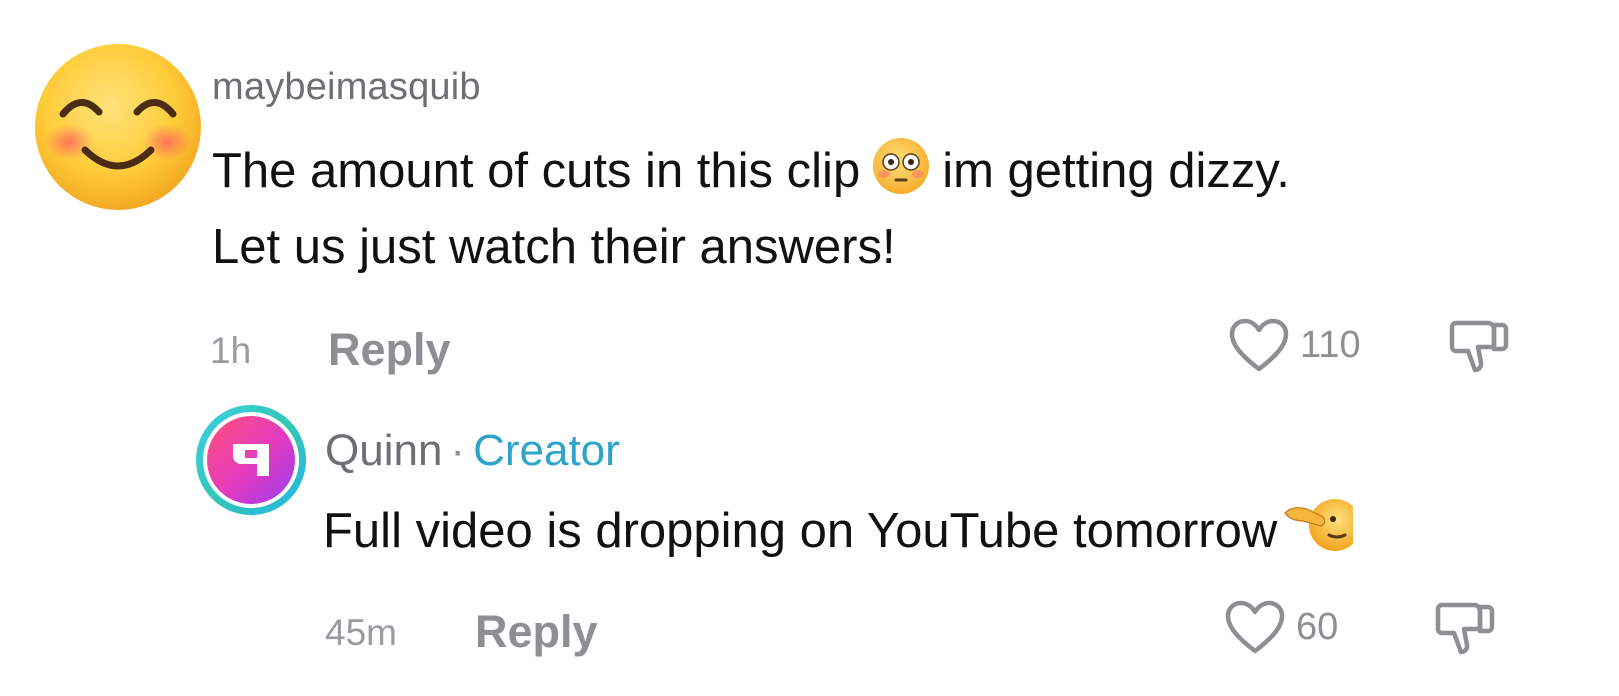 The width and height of the screenshot is (1619, 696). I want to click on reply-reply-button: Reply, so click(536, 632).